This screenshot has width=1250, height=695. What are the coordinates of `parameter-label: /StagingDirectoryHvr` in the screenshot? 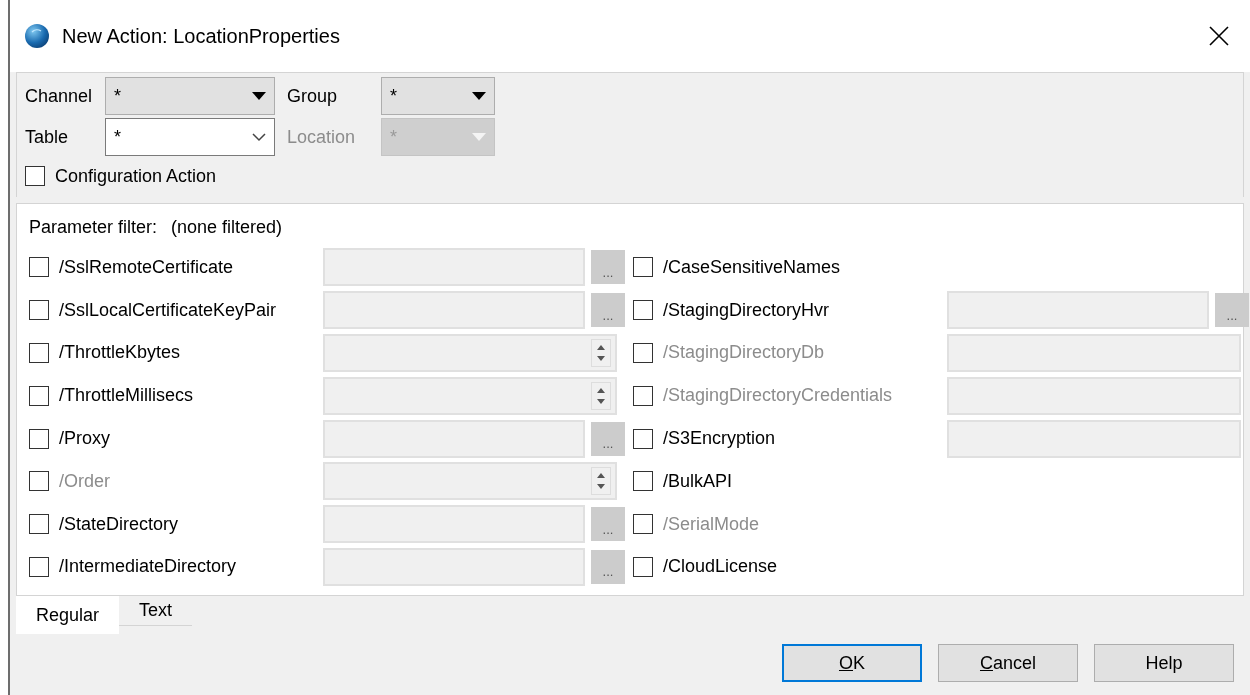 It's located at (747, 310).